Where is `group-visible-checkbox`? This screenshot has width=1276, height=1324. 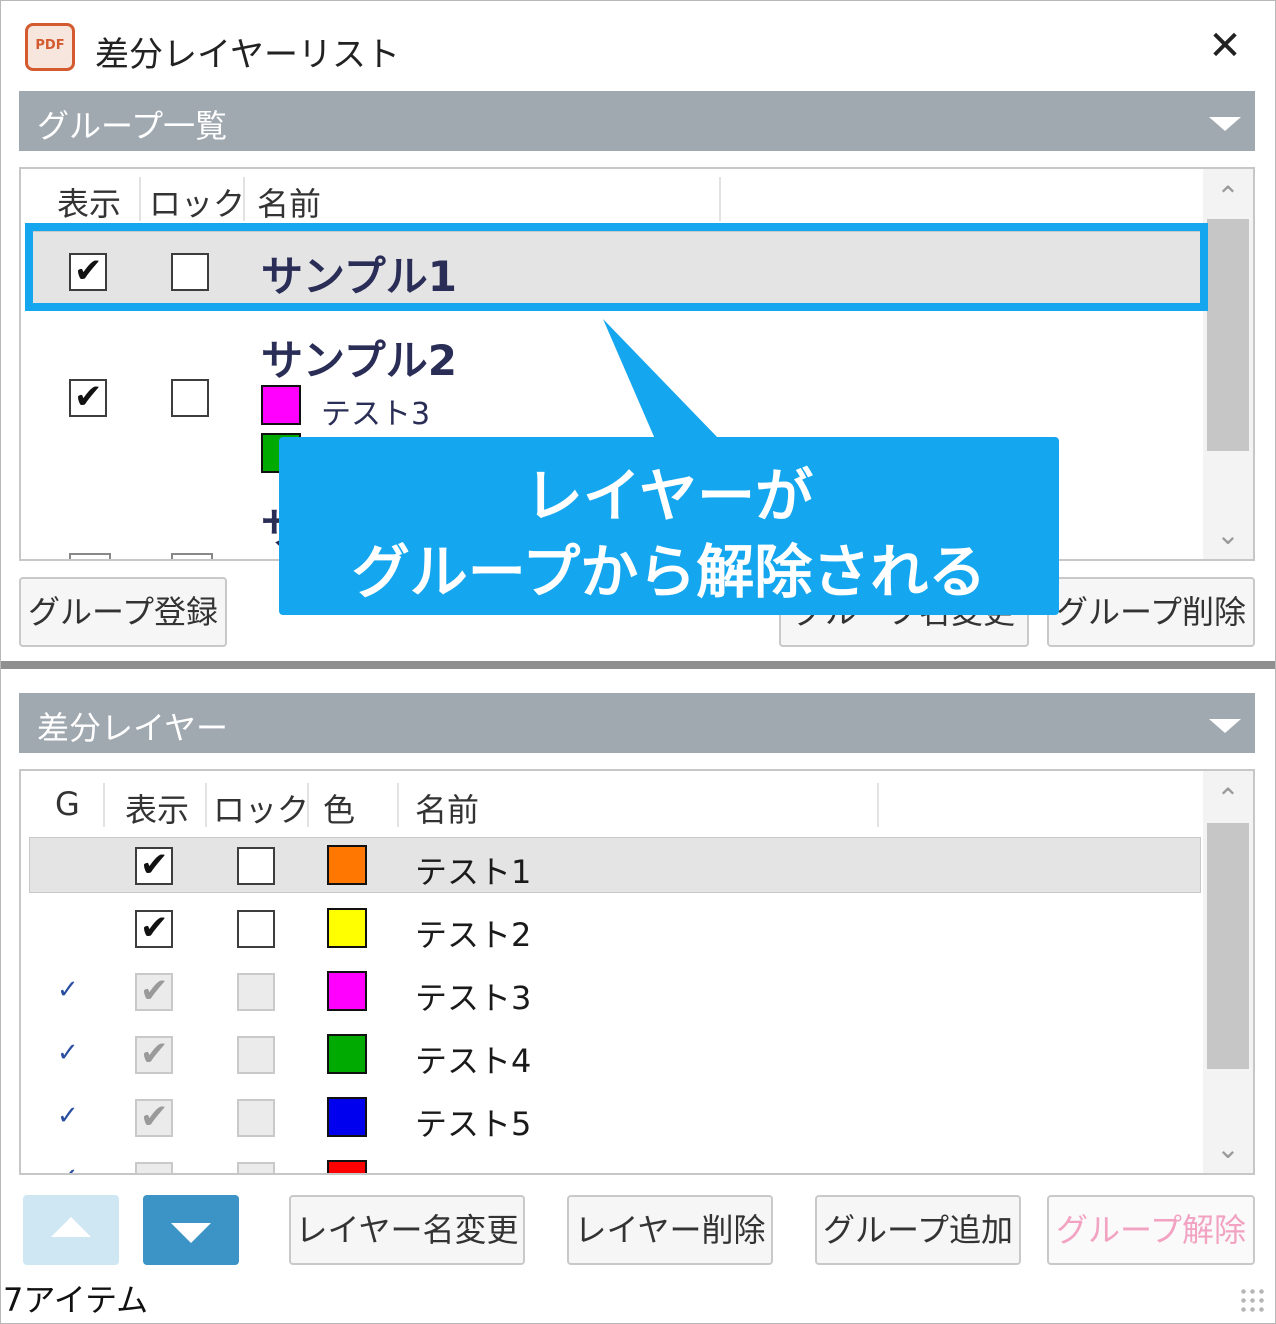 group-visible-checkbox is located at coordinates (90, 556).